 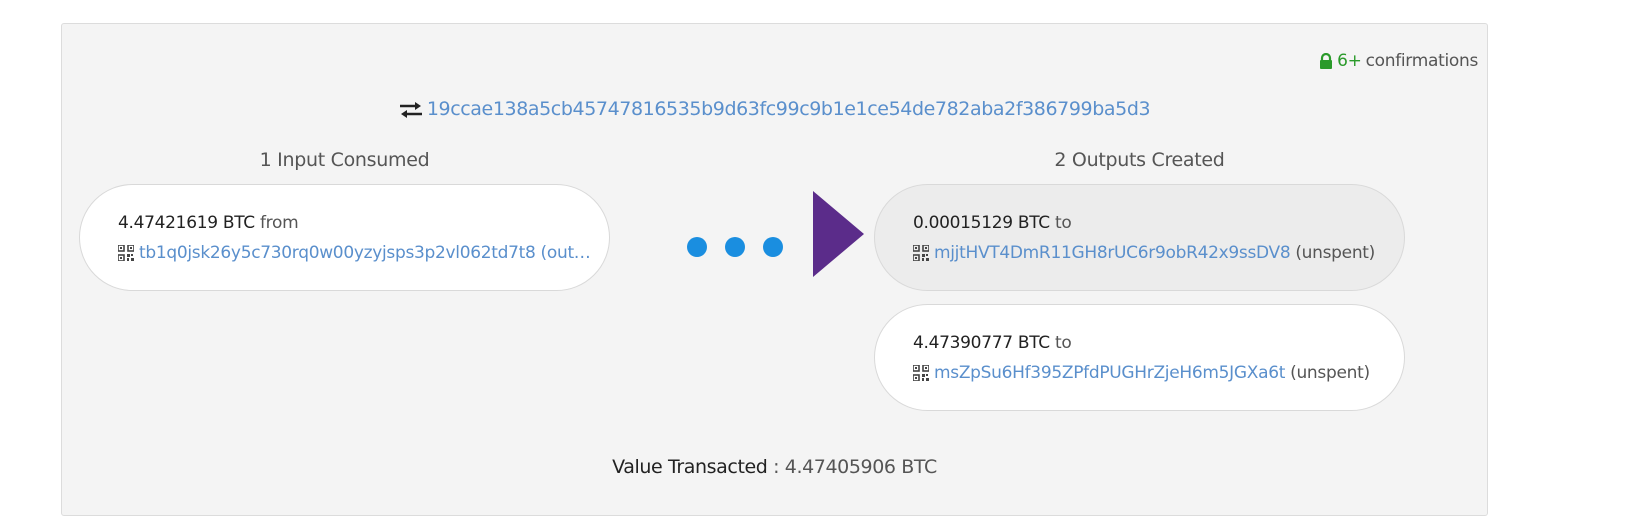 What do you see at coordinates (1422, 61) in the screenshot?
I see `confirmations-label: confirmations` at bounding box center [1422, 61].